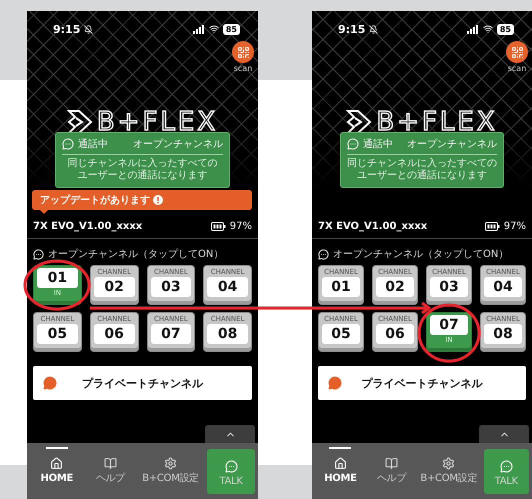 The height and width of the screenshot is (499, 532). What do you see at coordinates (158, 200) in the screenshot?
I see `alert-icon` at bounding box center [158, 200].